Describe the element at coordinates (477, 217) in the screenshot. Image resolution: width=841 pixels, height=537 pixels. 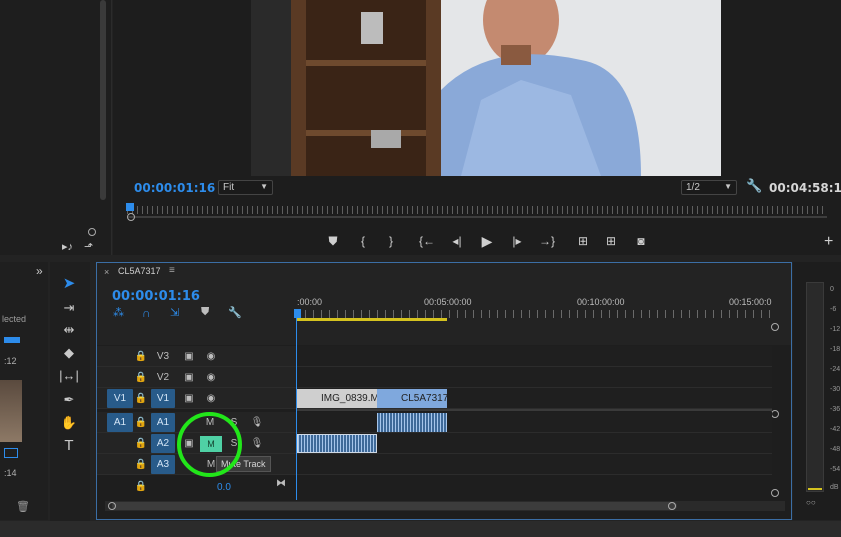
I see `monitor-zoom-bar` at that location.